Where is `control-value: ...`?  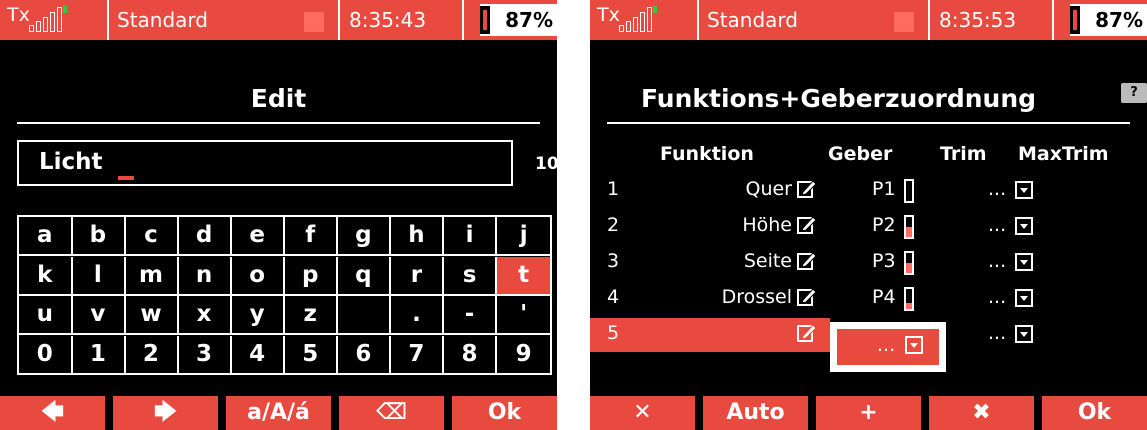 control-value: ... is located at coordinates (886, 345).